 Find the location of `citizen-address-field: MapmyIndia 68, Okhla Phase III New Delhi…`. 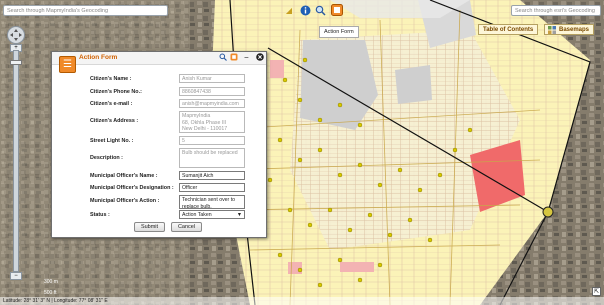

citizen-address-field: MapmyIndia 68, Okhla Phase III New Delhi… is located at coordinates (212, 122).